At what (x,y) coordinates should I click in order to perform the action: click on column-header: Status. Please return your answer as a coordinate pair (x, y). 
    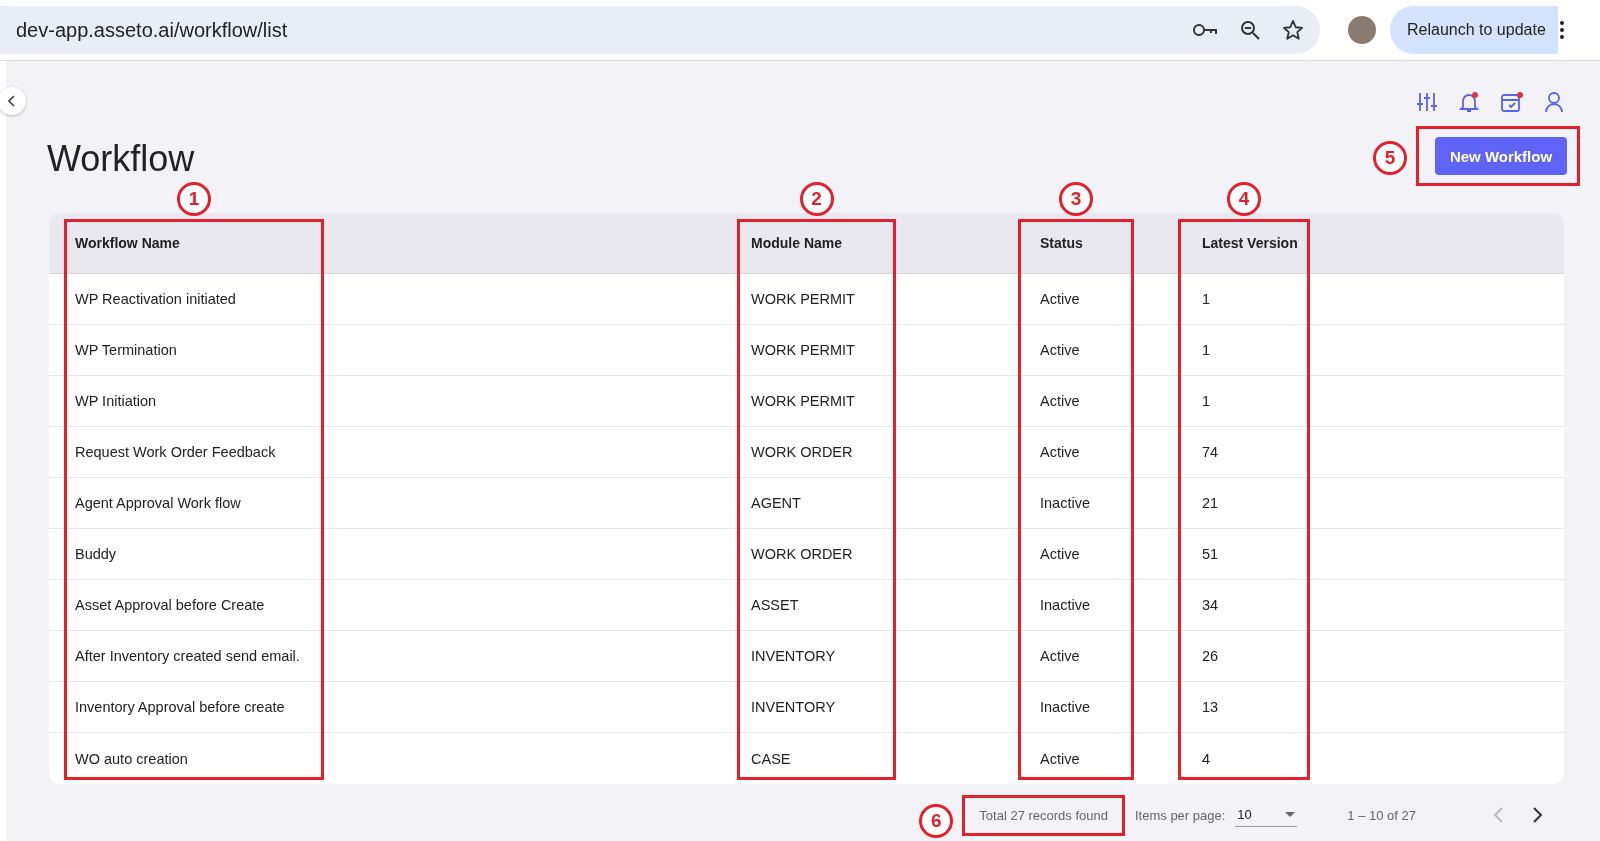
    Looking at the image, I should click on (1095, 243).